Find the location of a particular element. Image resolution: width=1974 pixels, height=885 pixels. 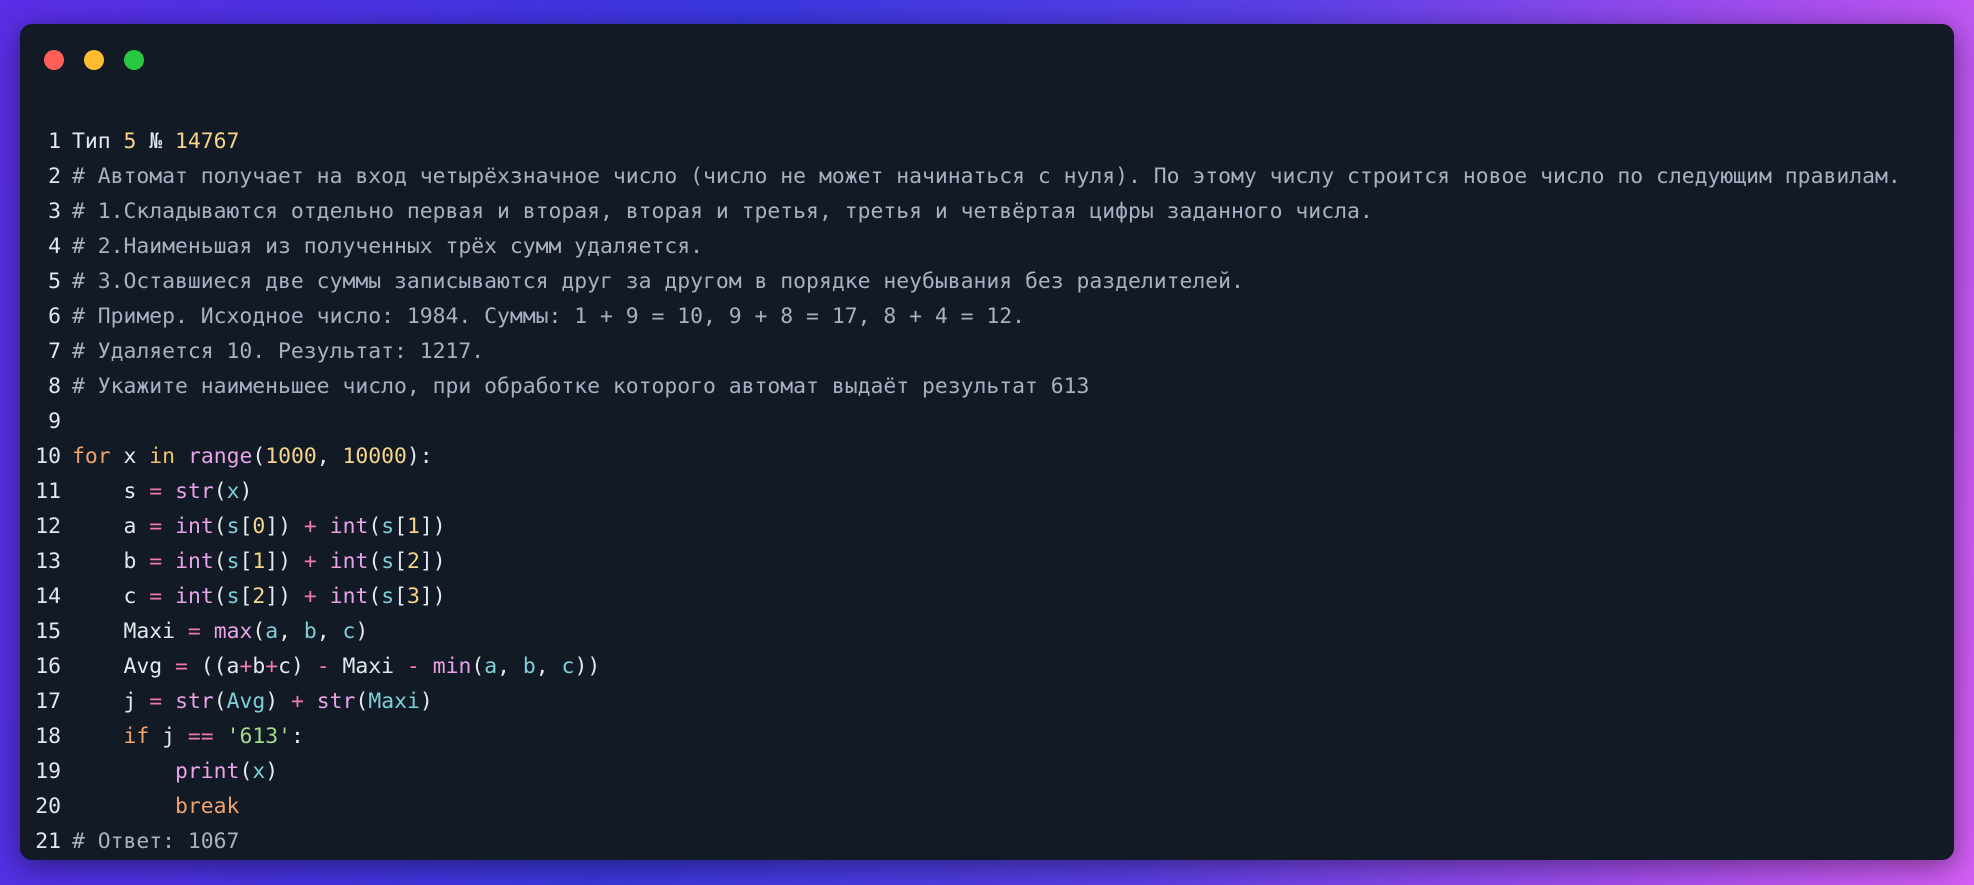

minimize-window-button is located at coordinates (94, 60).